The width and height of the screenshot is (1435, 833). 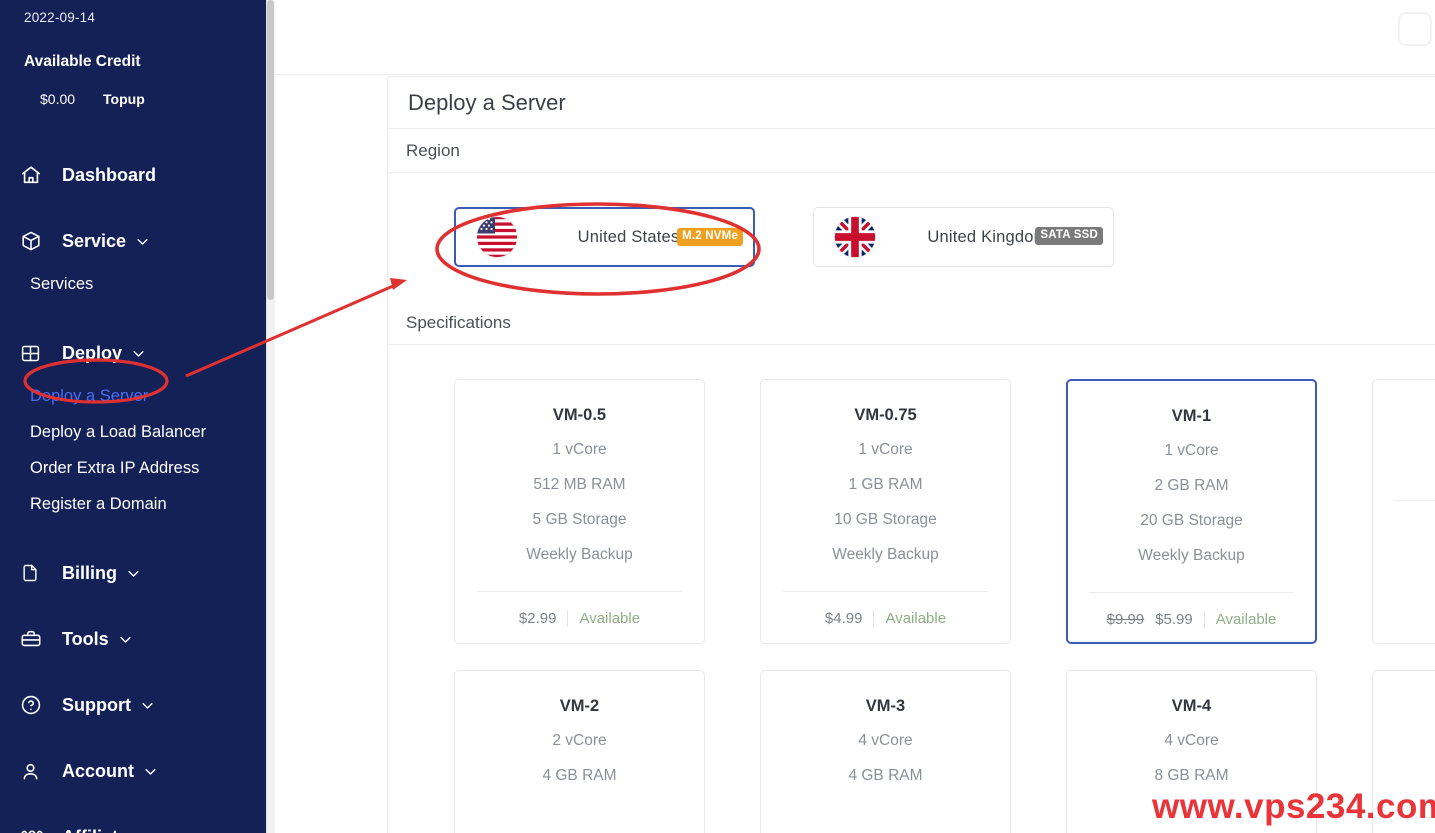 I want to click on spec-card-row2-partial, so click(x=1403, y=751).